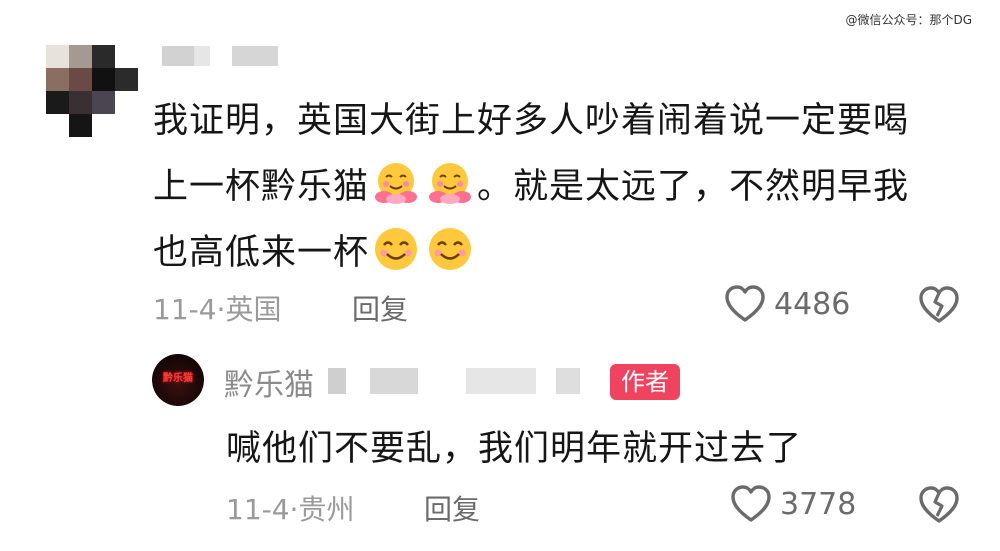 The image size is (1000, 551). I want to click on watermark: @微信公众号：那个DG, so click(908, 20).